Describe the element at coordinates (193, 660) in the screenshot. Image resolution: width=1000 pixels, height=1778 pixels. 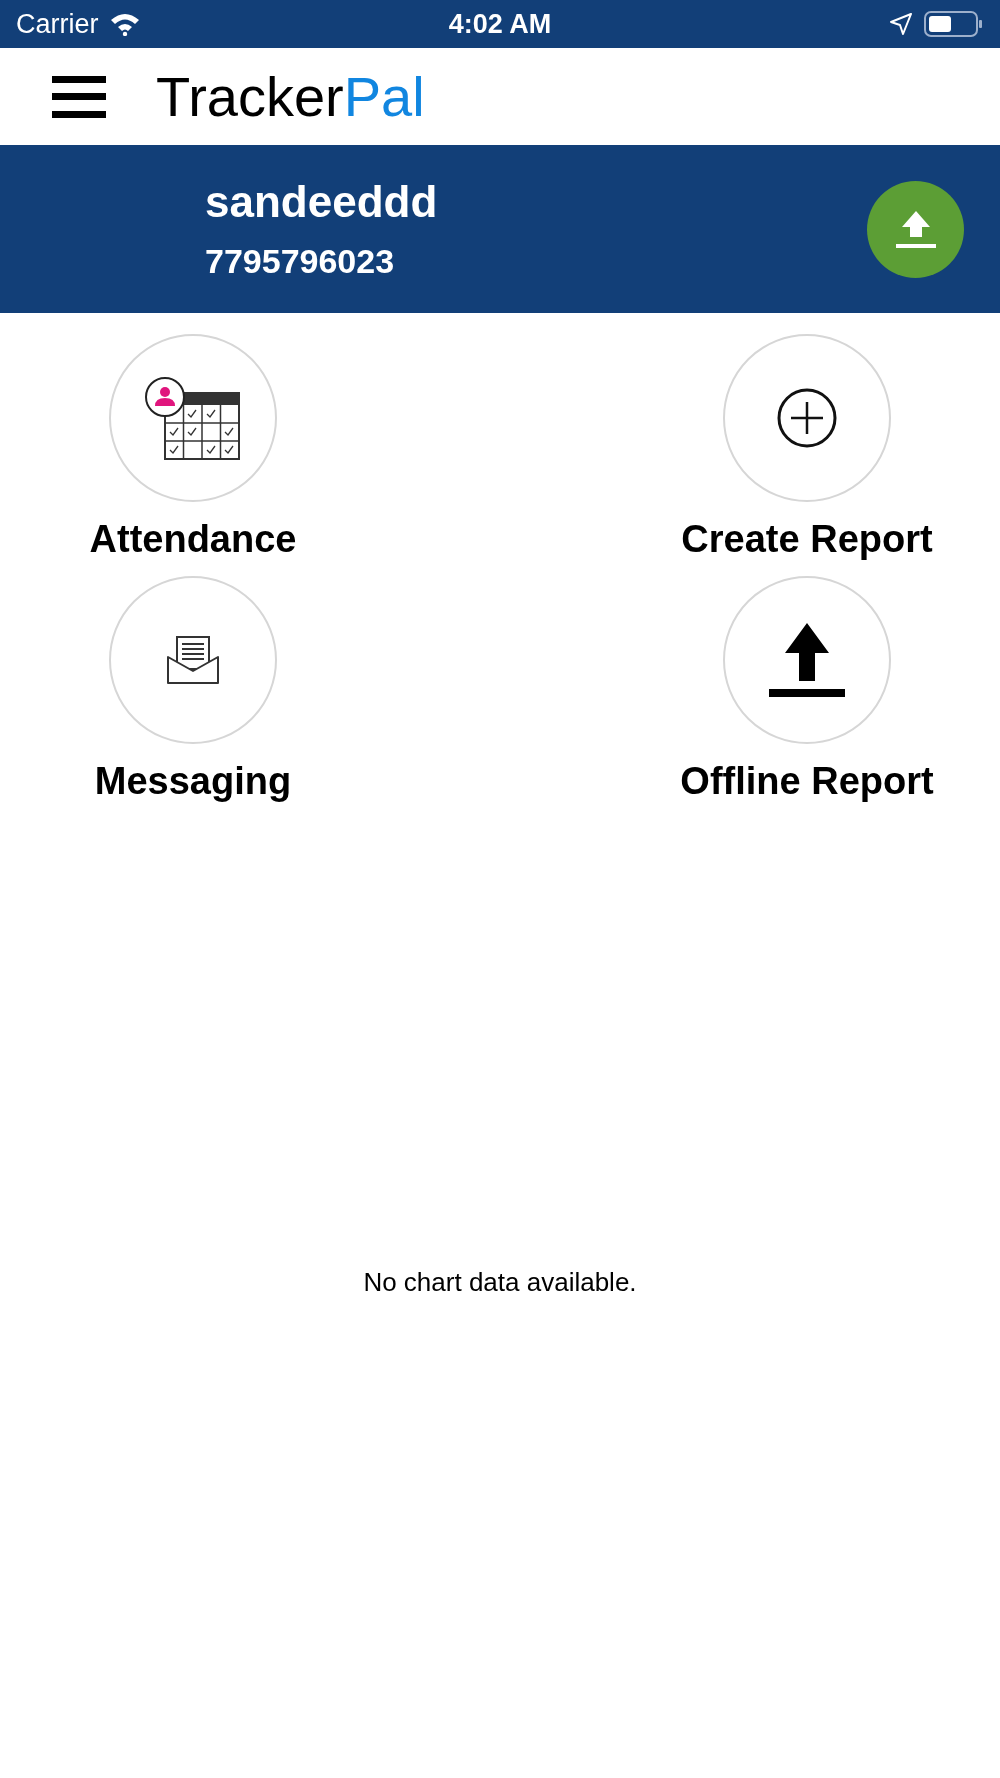
I see `envelope-icon` at that location.